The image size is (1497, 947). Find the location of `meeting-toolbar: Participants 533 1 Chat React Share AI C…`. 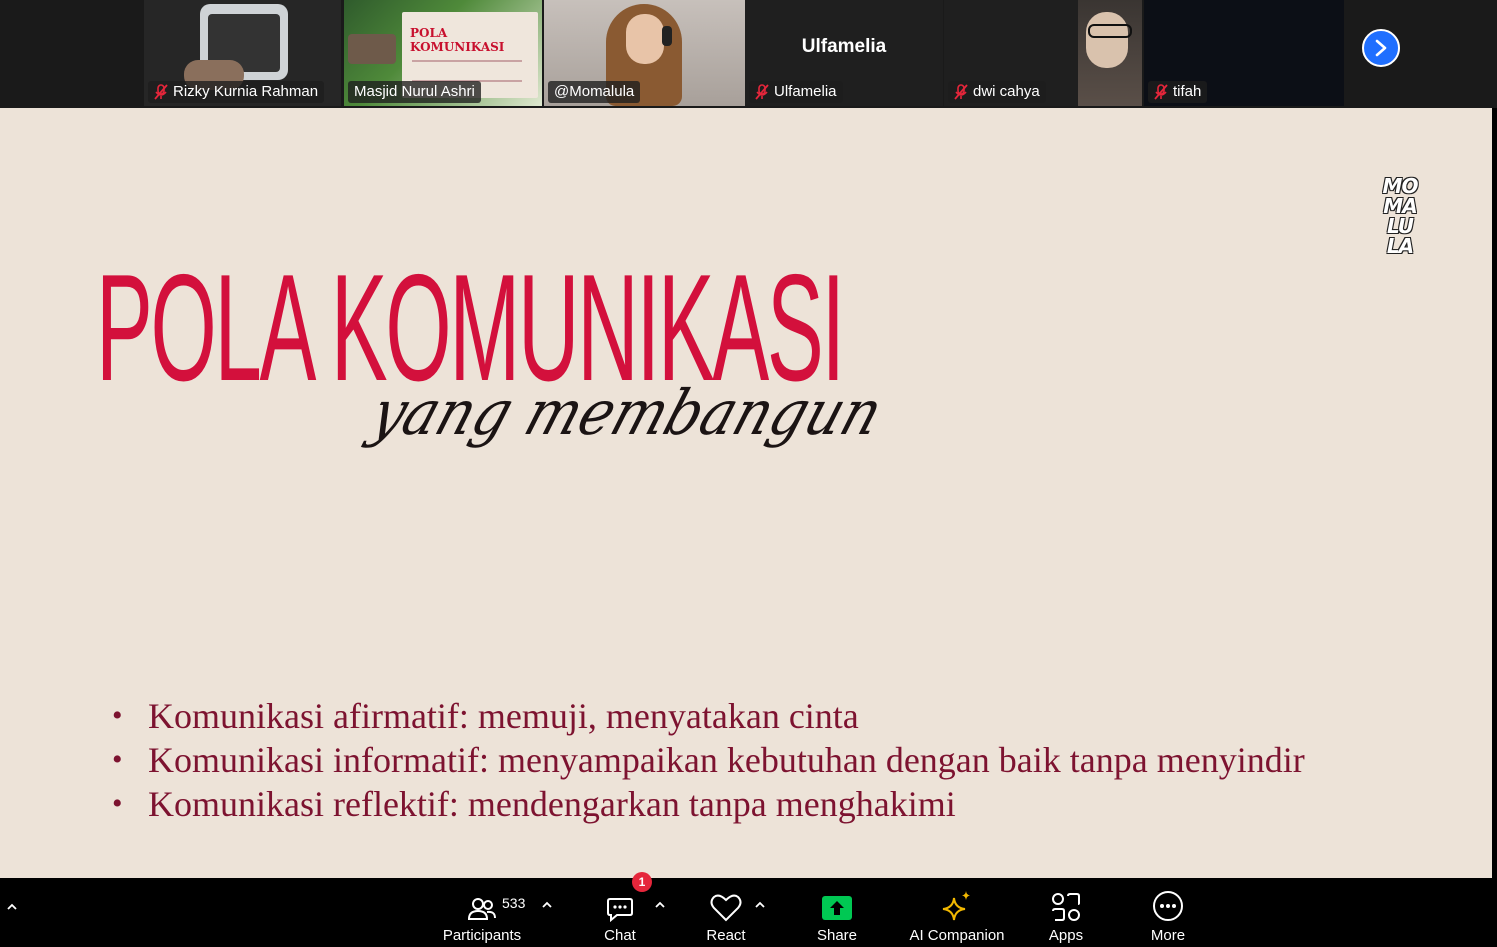

meeting-toolbar: Participants 533 1 Chat React Share AI C… is located at coordinates (748, 909).